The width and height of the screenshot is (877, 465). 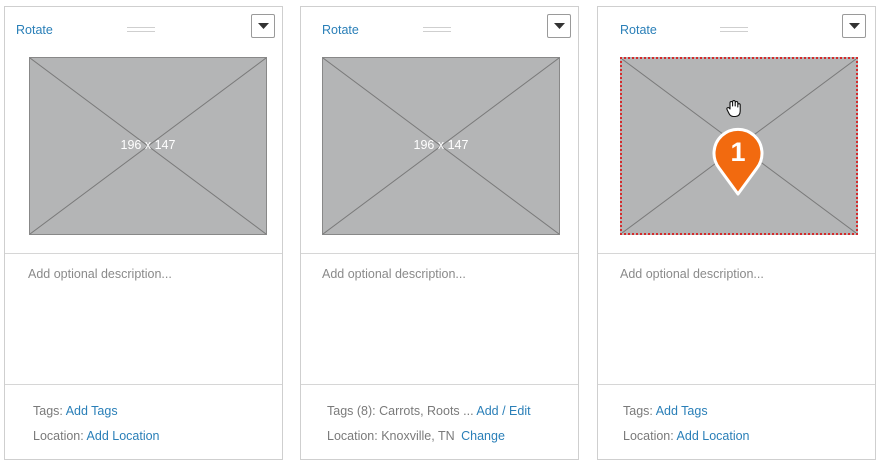 I want to click on edit-tags-link: Add / Edit, so click(x=503, y=411).